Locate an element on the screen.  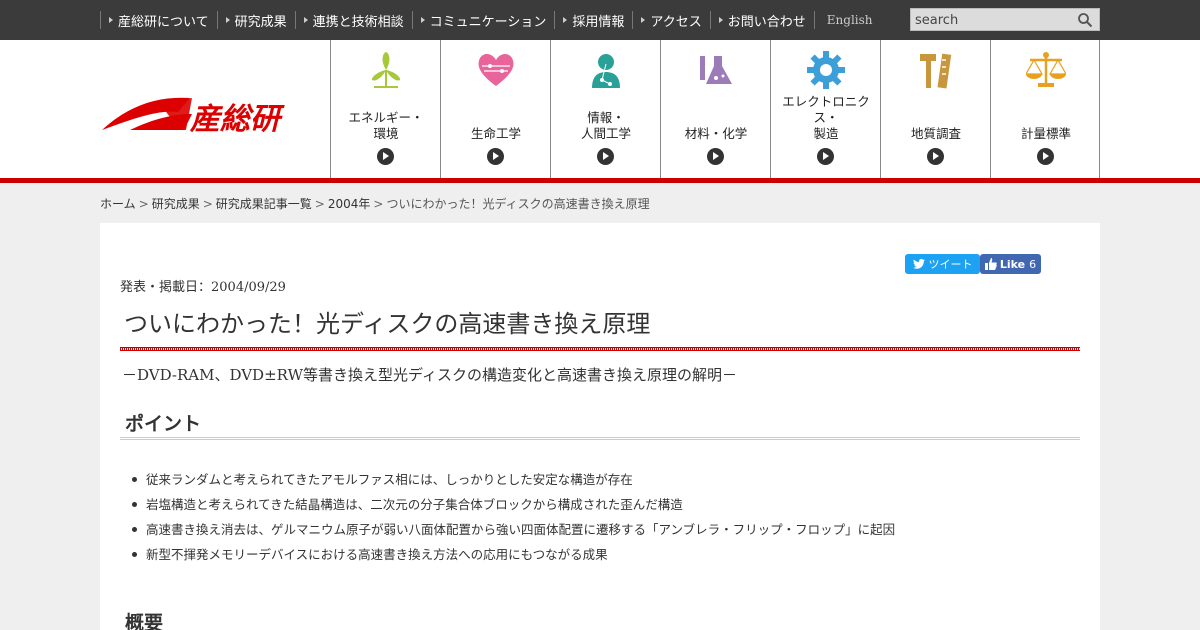
field-label: 材料・化学 is located at coordinates (716, 133).